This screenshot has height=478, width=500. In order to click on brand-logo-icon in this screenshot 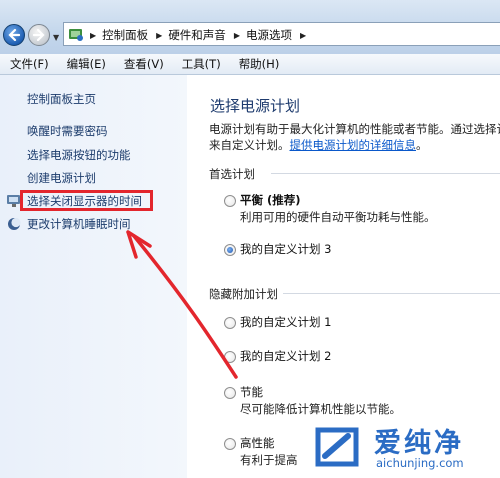, I will do `click(337, 447)`.